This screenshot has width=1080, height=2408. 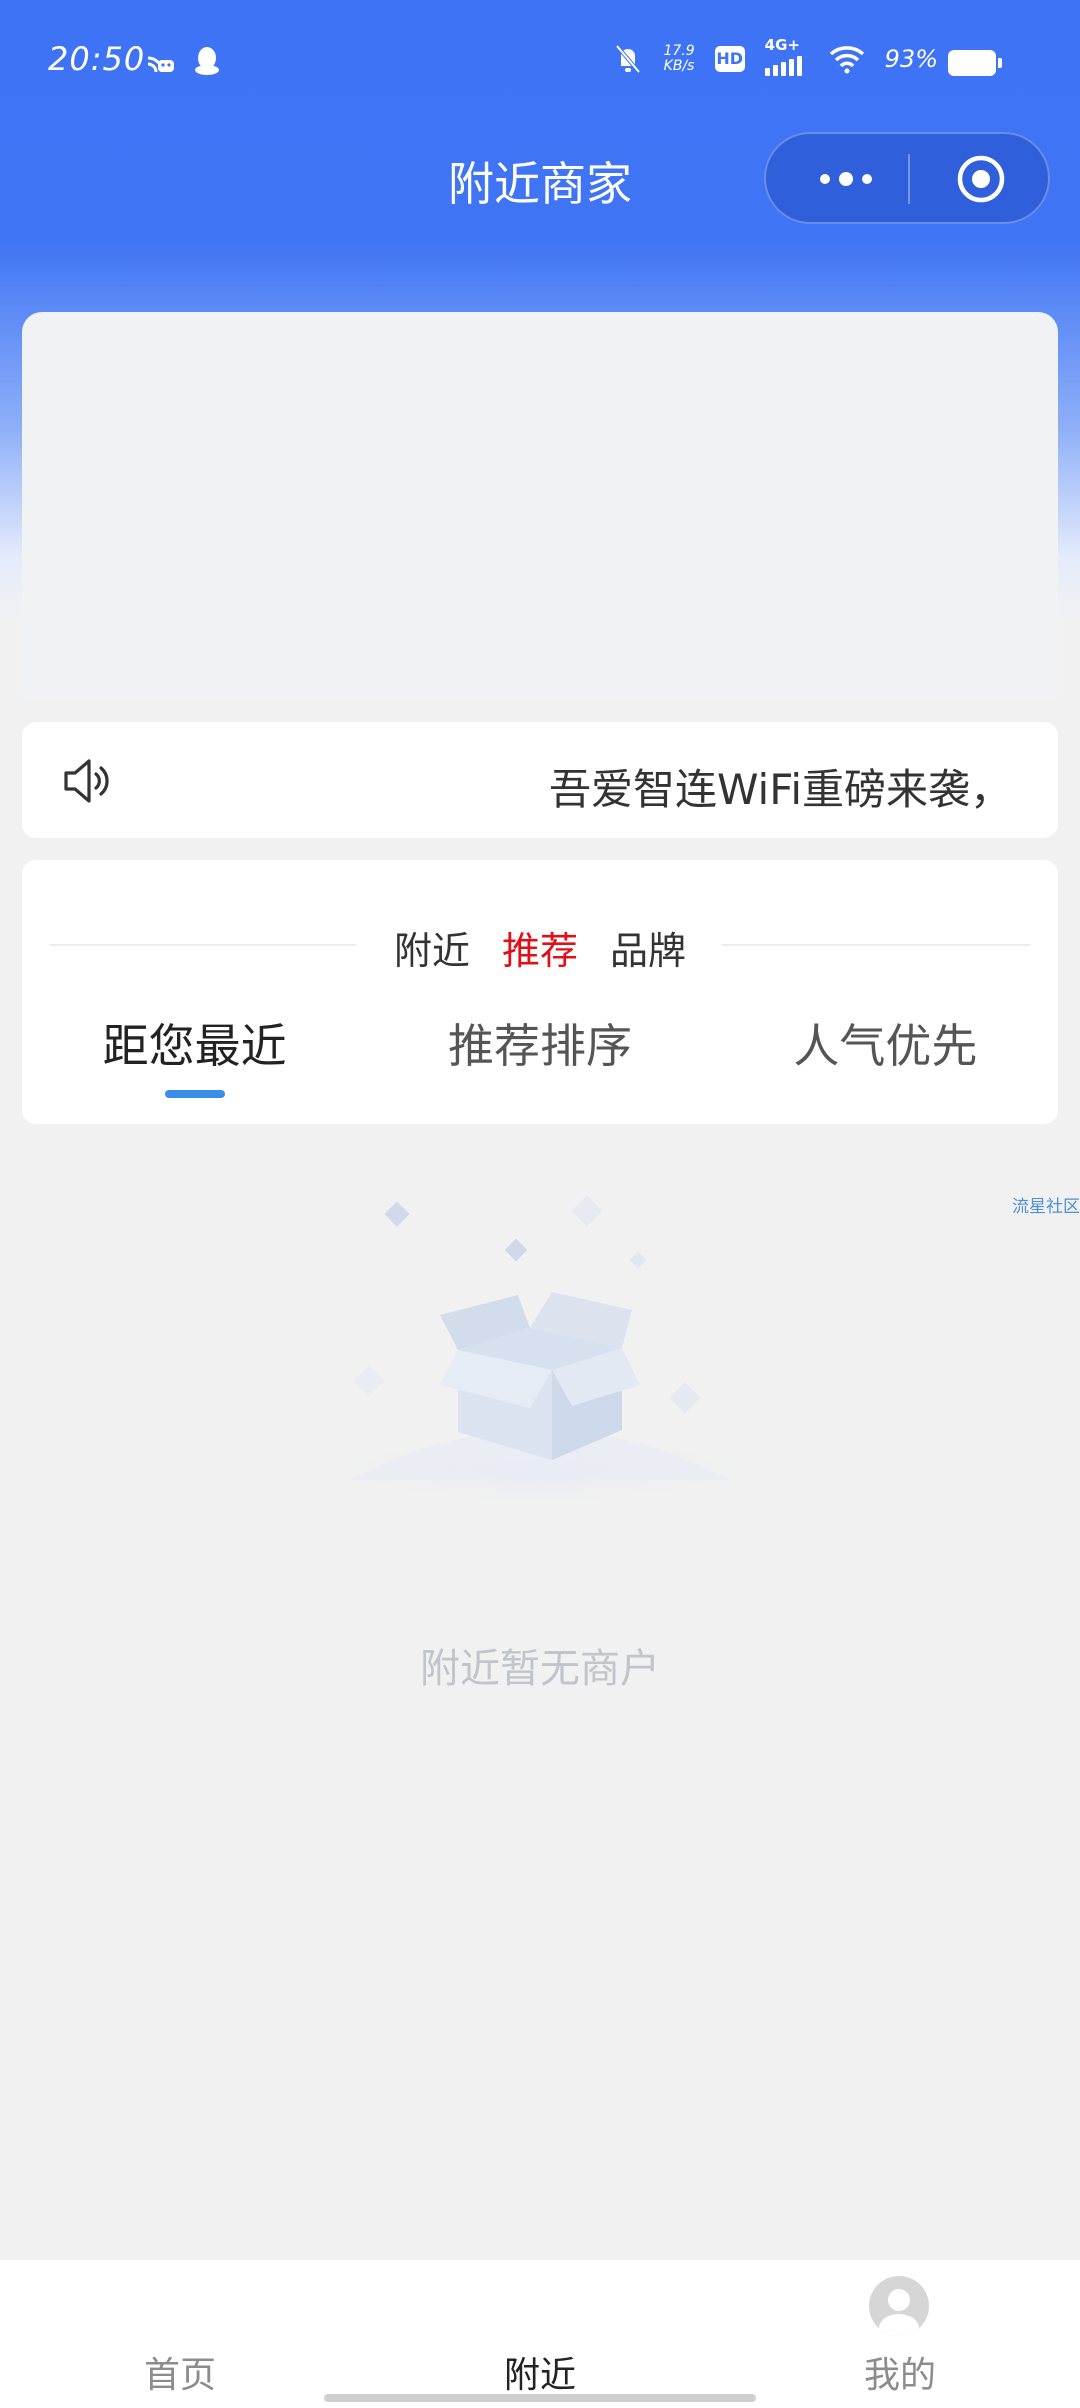 I want to click on status-bar: 20:50 17.9 KB/s HD 4G+ 93%, so click(x=540, y=60).